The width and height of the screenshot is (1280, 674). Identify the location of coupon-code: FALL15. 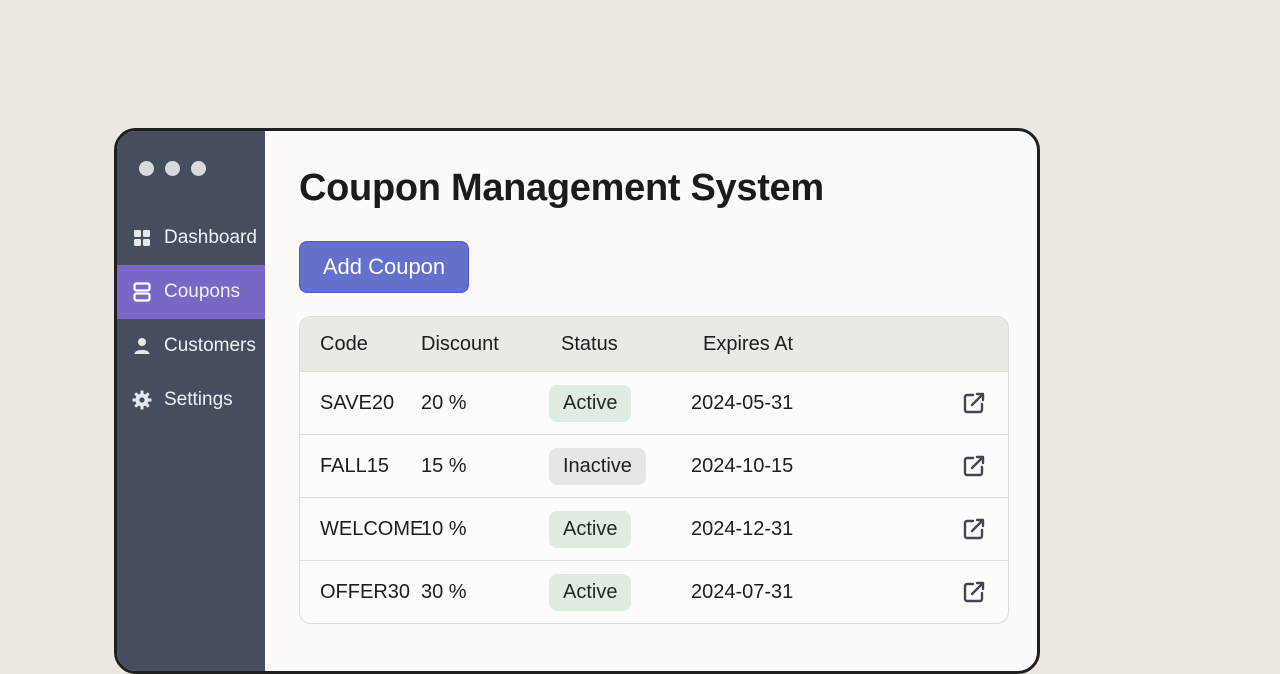
(354, 465).